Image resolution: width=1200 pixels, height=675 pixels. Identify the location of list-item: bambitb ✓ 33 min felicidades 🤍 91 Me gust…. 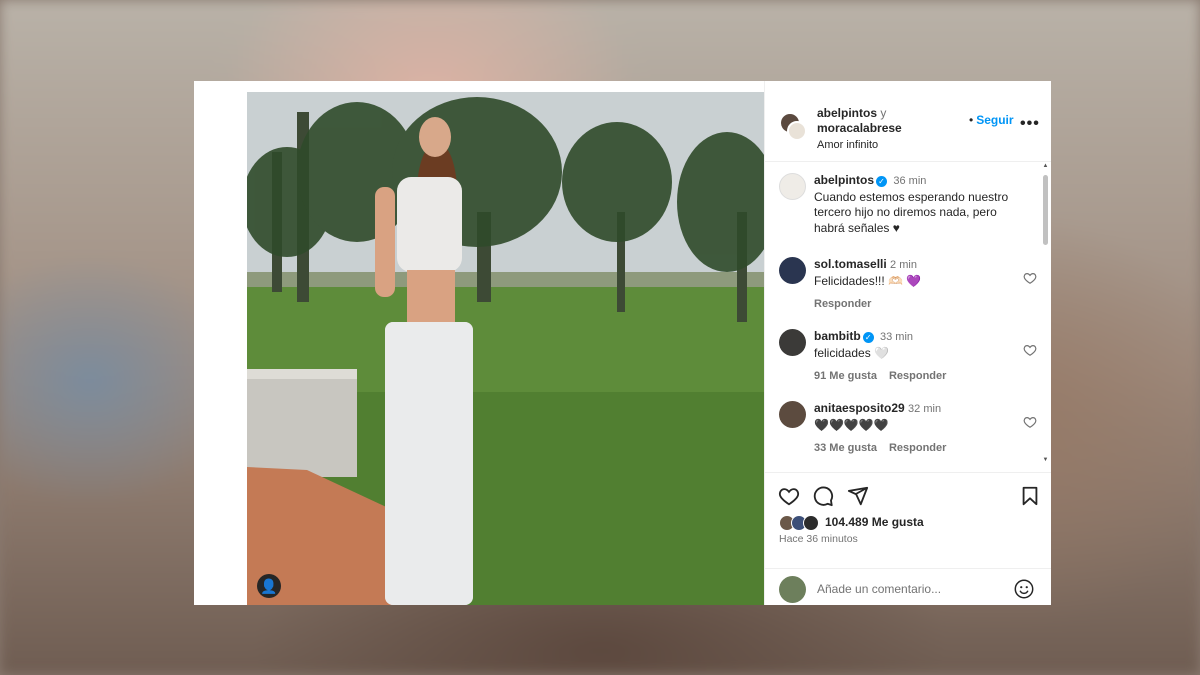
(908, 357).